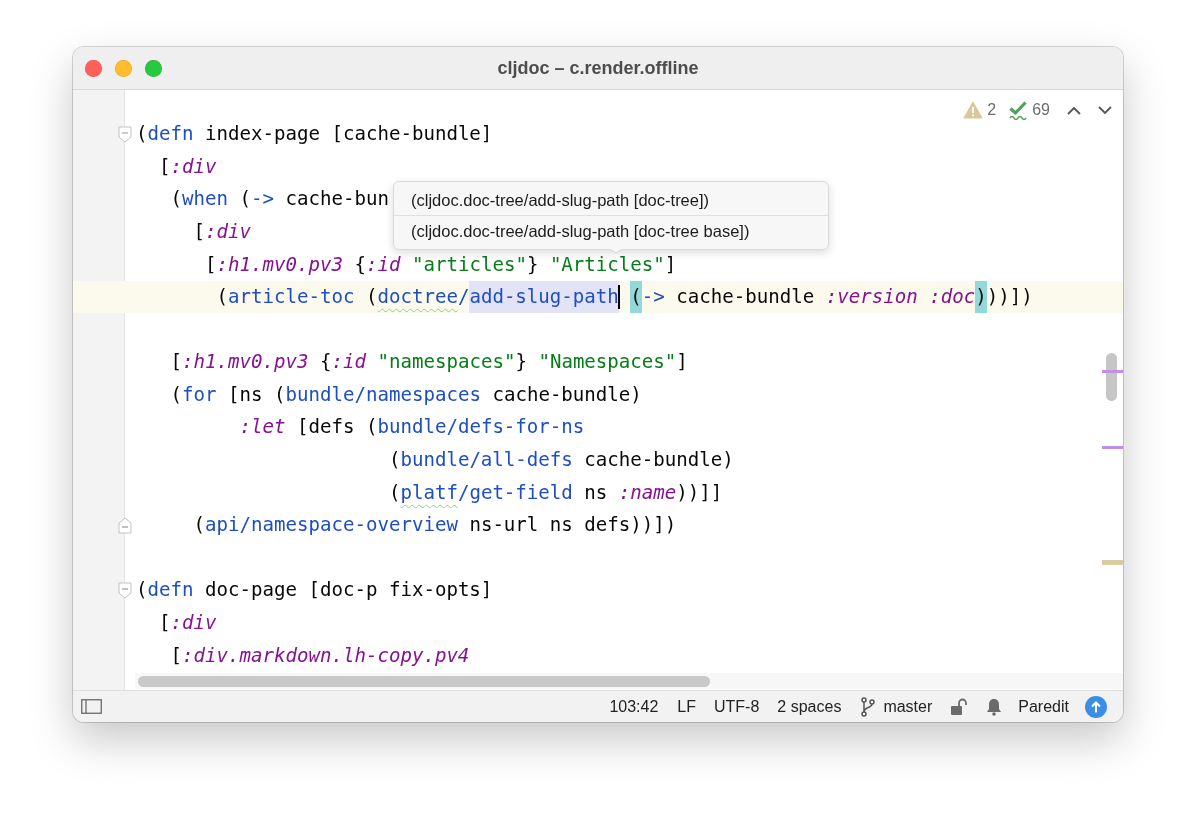 The width and height of the screenshot is (1196, 824). What do you see at coordinates (992, 110) in the screenshot?
I see `warning-count: 2` at bounding box center [992, 110].